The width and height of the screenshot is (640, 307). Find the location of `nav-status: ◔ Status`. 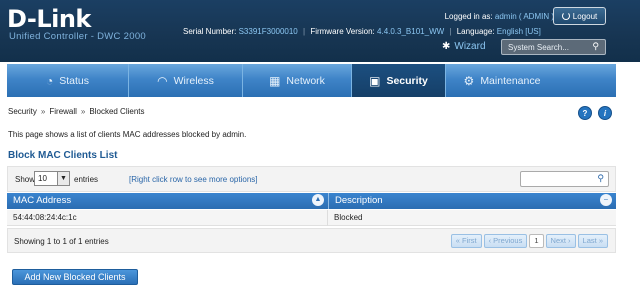

nav-status: ◔ Status is located at coordinates (68, 80).